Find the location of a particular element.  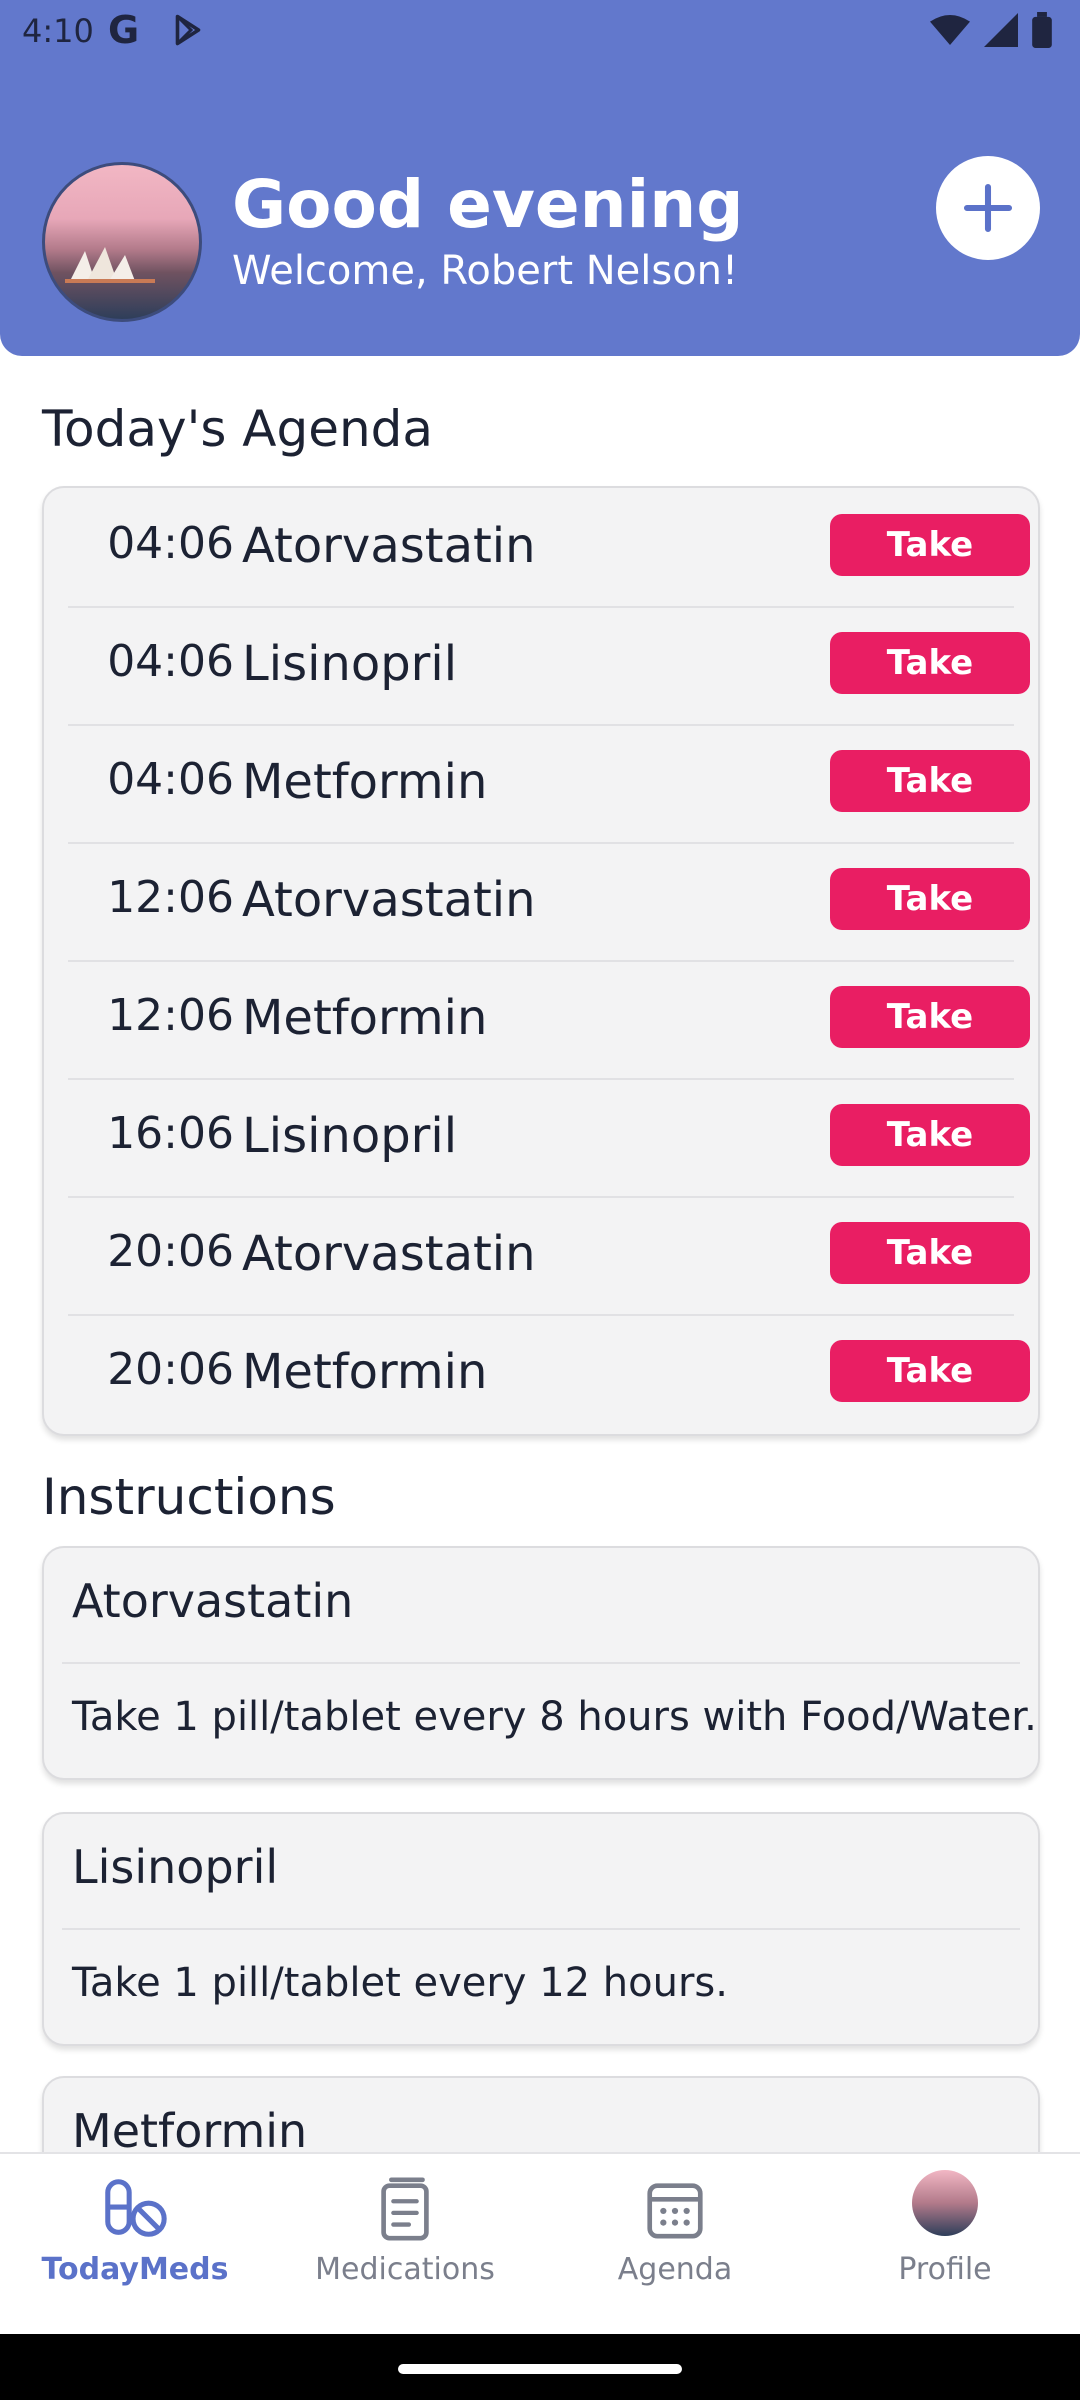

battery-icon is located at coordinates (1042, 34).